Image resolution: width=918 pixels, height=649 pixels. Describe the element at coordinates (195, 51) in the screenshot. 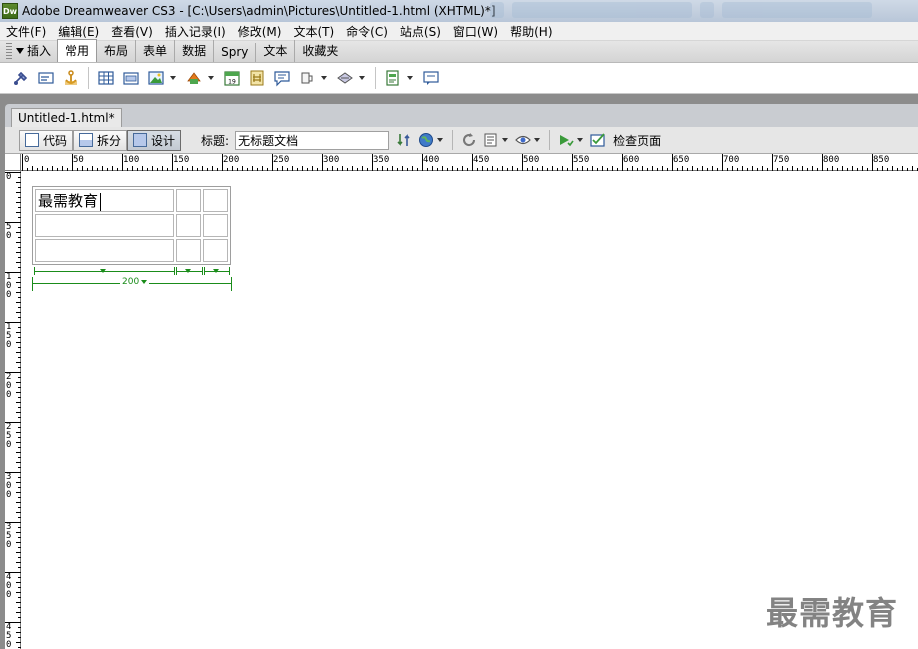

I see `tab-data: 数据` at that location.